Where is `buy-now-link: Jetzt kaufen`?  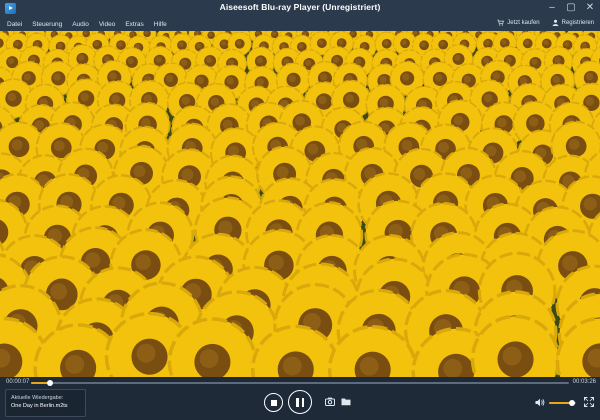 buy-now-link: Jetzt kaufen is located at coordinates (518, 22).